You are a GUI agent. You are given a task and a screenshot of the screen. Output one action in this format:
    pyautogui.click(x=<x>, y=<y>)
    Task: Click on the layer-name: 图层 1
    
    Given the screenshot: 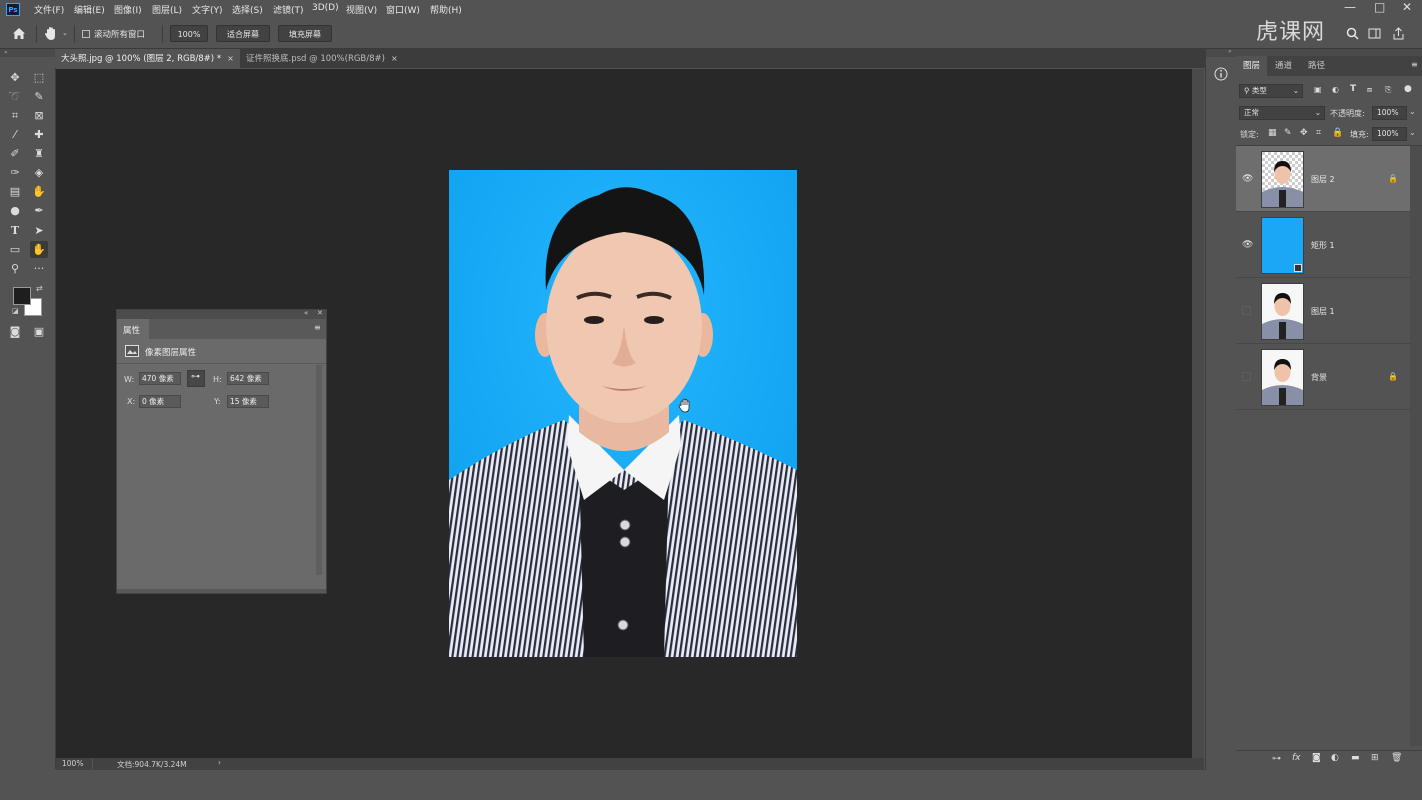 What is the action you would take?
    pyautogui.click(x=1323, y=311)
    